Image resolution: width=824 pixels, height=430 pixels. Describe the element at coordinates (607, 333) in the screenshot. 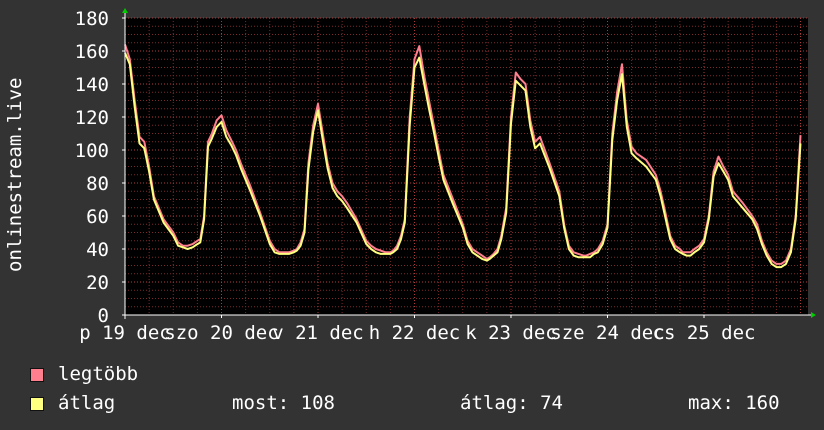

I see `x-tick-label: sze 24 dec` at that location.